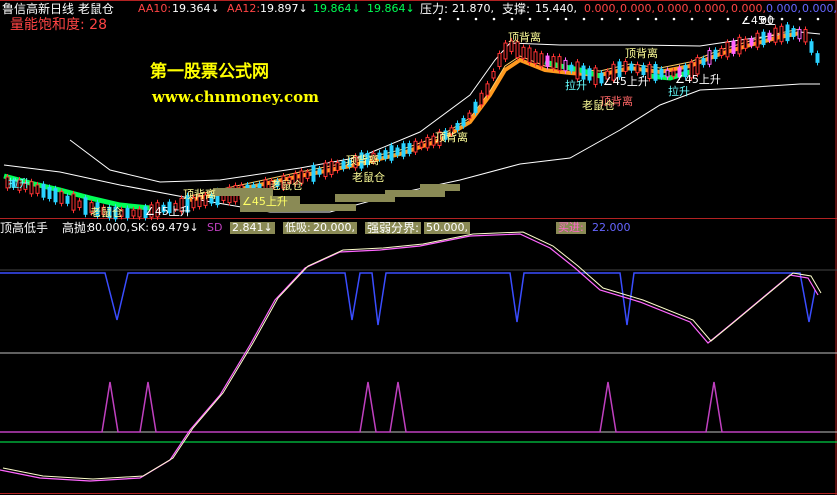  What do you see at coordinates (408, 299) in the screenshot?
I see `sd-blue-line` at bounding box center [408, 299].